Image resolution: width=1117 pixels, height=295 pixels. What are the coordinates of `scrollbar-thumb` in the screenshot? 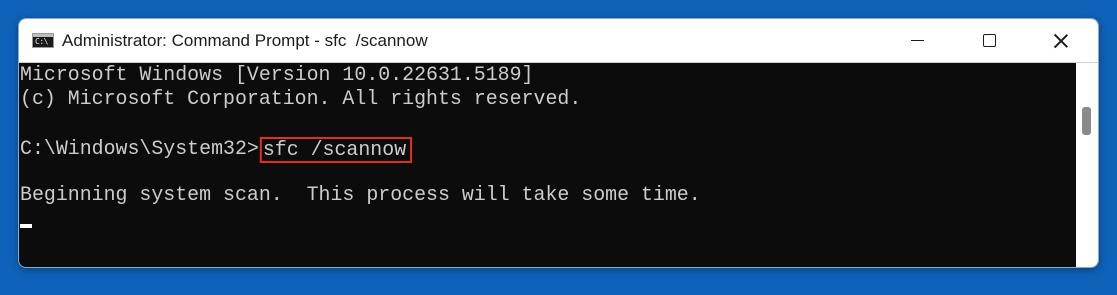 It's located at (1086, 121).